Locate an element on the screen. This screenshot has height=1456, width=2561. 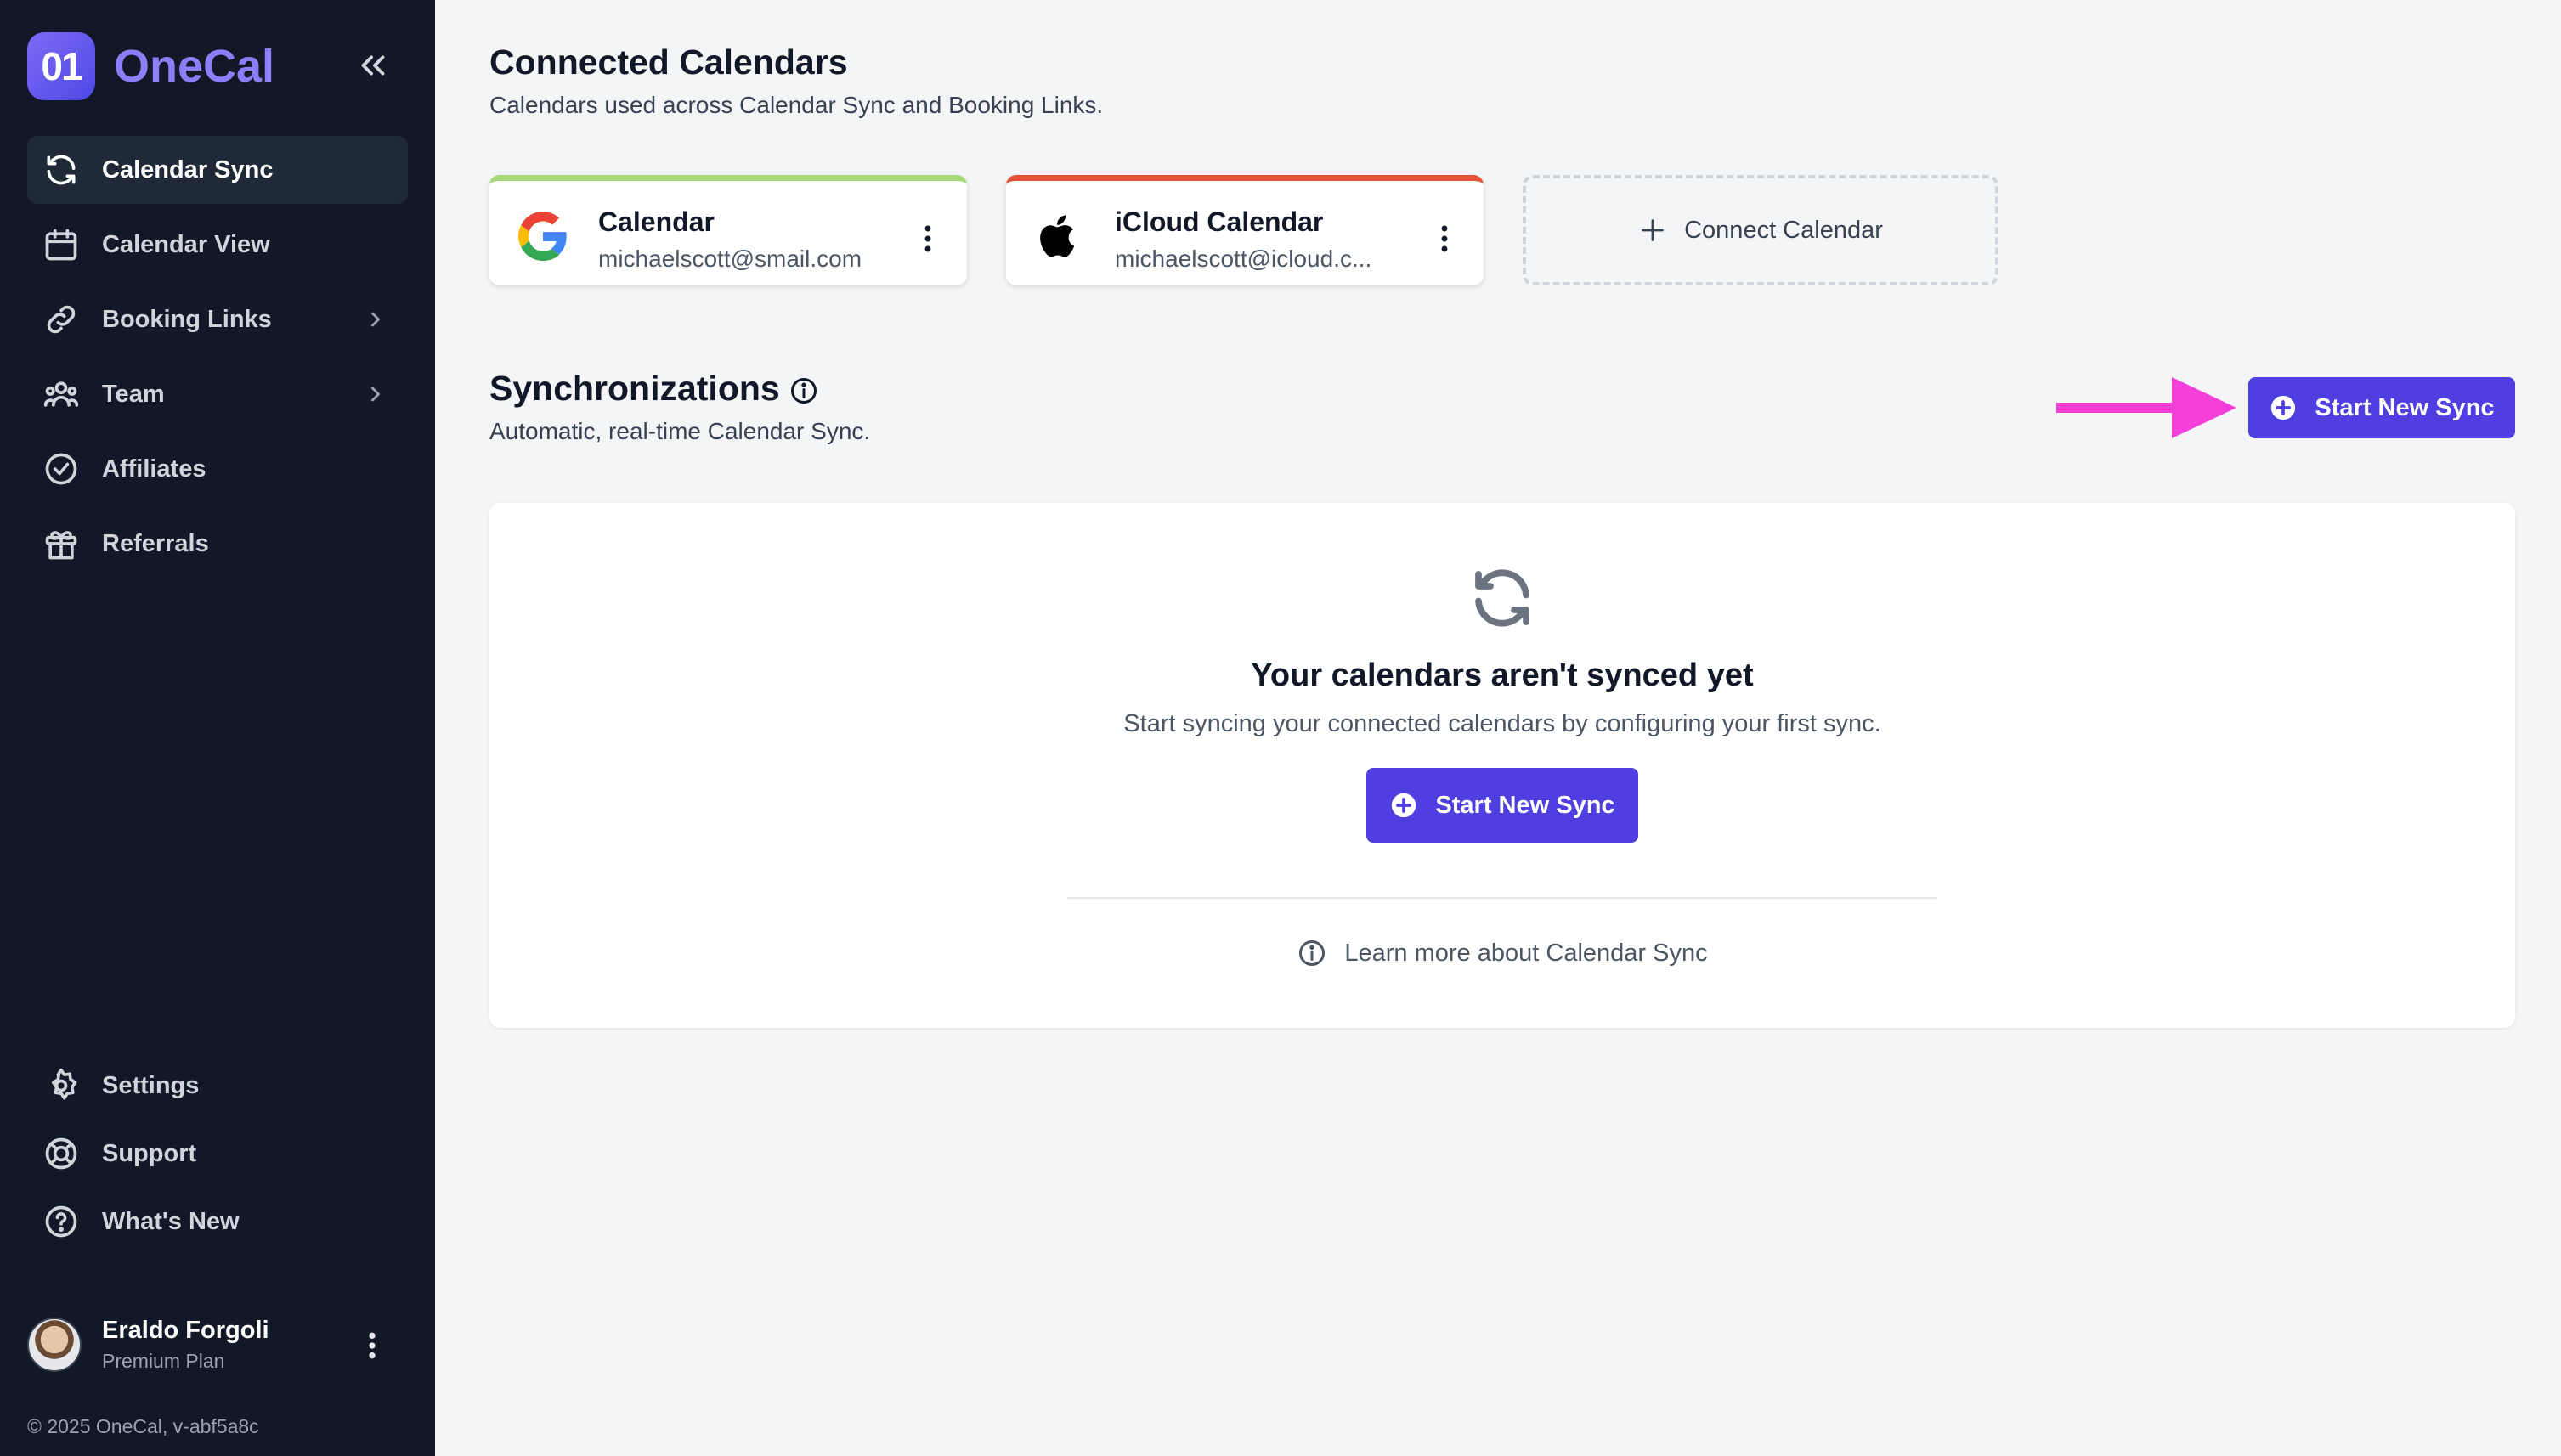
team-icon is located at coordinates (61, 394).